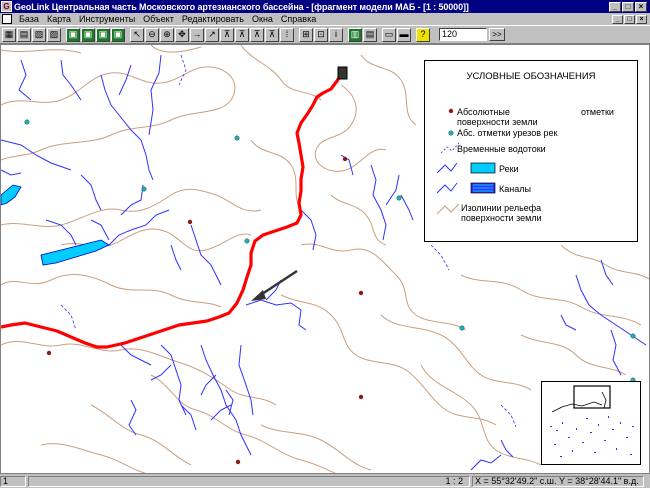 The height and width of the screenshot is (488, 650). What do you see at coordinates (641, 6) in the screenshot?
I see `close-button: ×` at bounding box center [641, 6].